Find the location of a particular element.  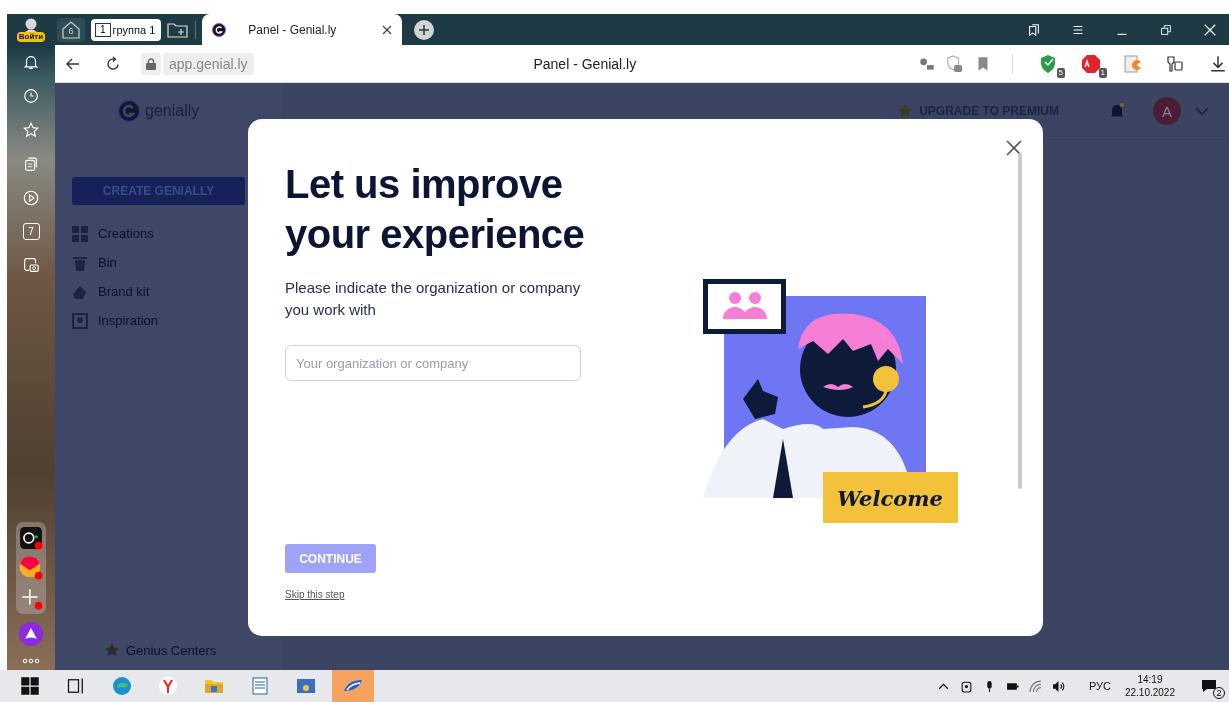

collections-icon is located at coordinates (31, 164).